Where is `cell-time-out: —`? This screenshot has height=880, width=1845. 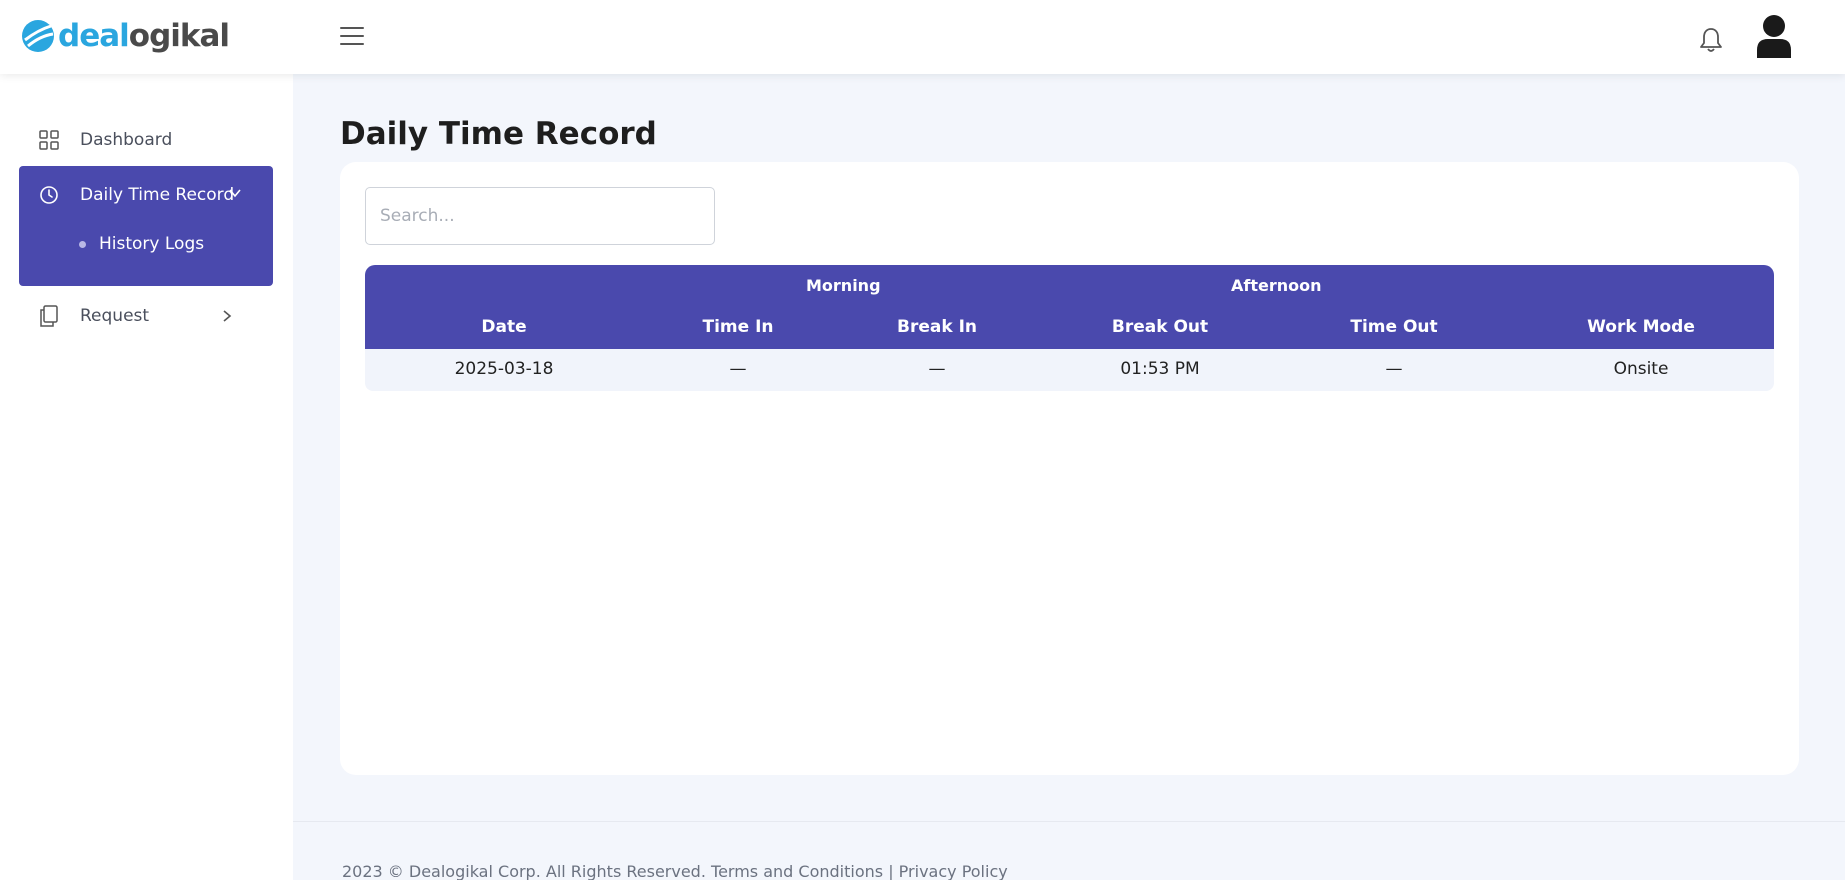 cell-time-out: — is located at coordinates (1394, 369).